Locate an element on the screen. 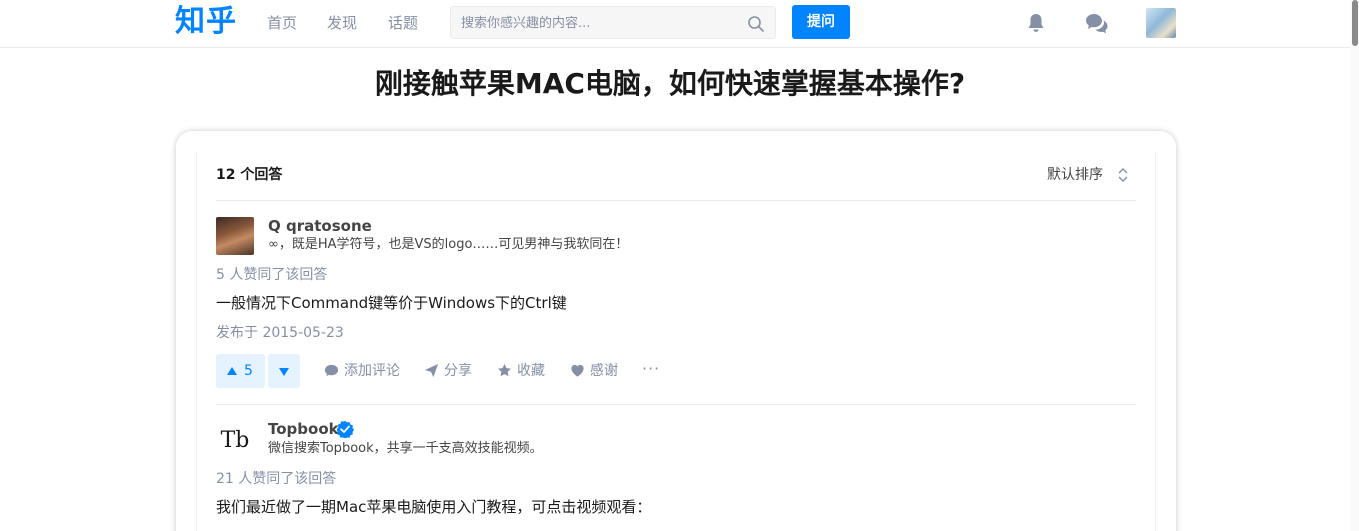 The width and height of the screenshot is (1359, 531). more-options-button: ··· is located at coordinates (651, 369).